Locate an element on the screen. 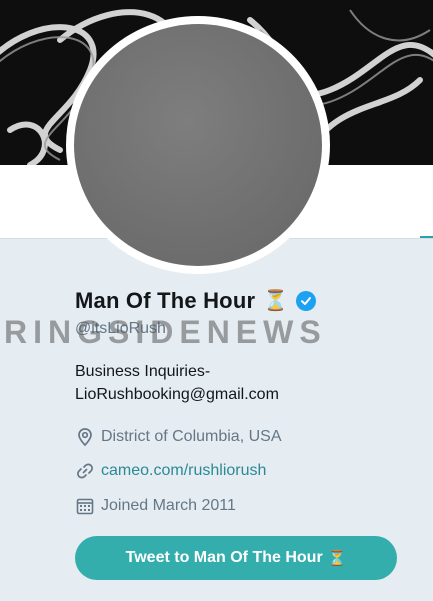 The width and height of the screenshot is (433, 601). joined-text: Joined March 2011 is located at coordinates (168, 505).